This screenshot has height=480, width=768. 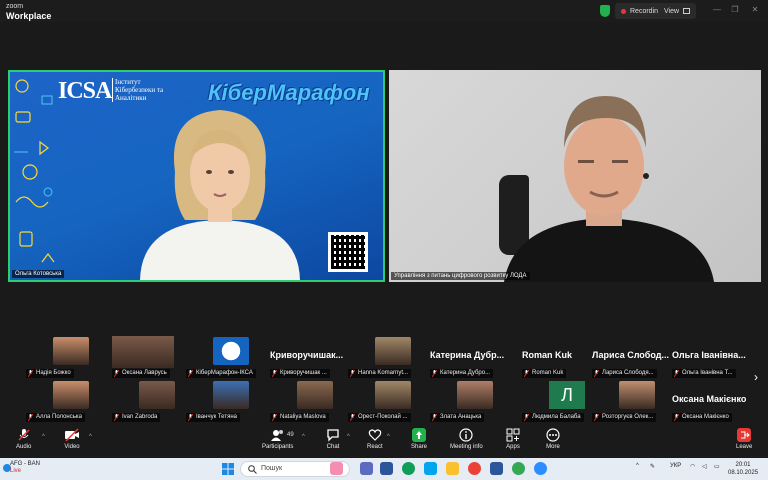 I want to click on apps-label: Apps, so click(x=513, y=447).